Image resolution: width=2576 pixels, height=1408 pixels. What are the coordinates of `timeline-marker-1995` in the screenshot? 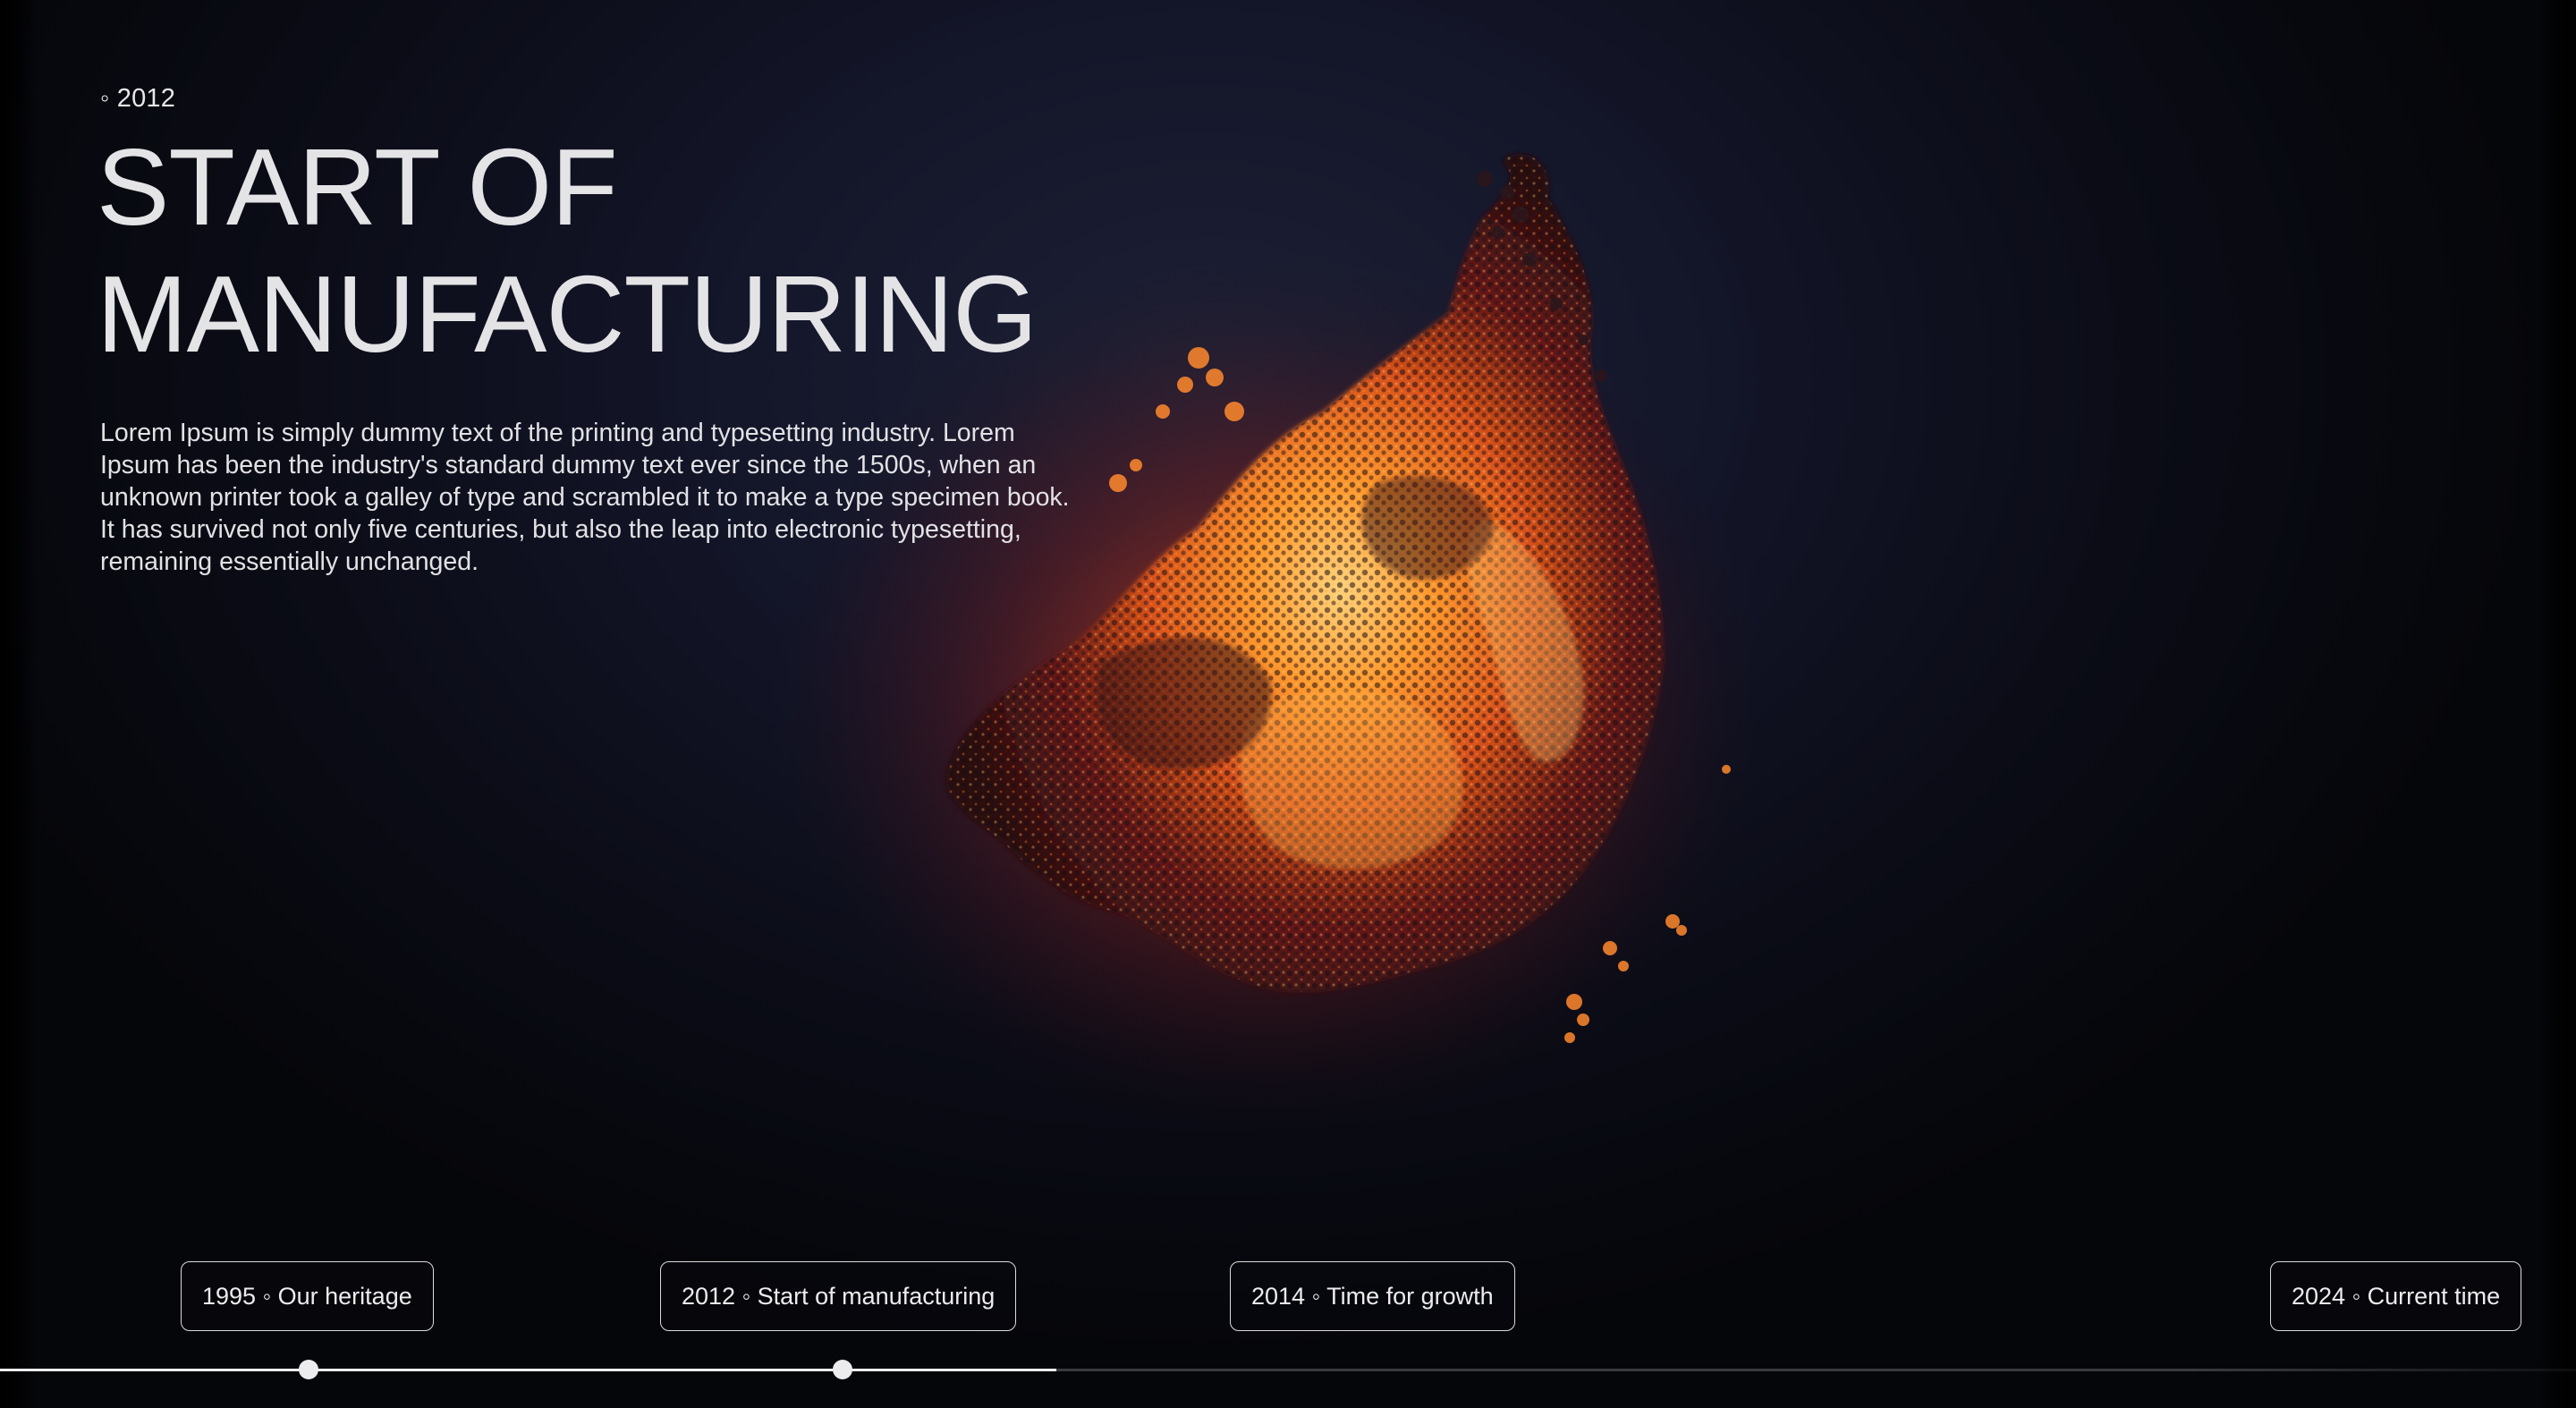 It's located at (308, 1369).